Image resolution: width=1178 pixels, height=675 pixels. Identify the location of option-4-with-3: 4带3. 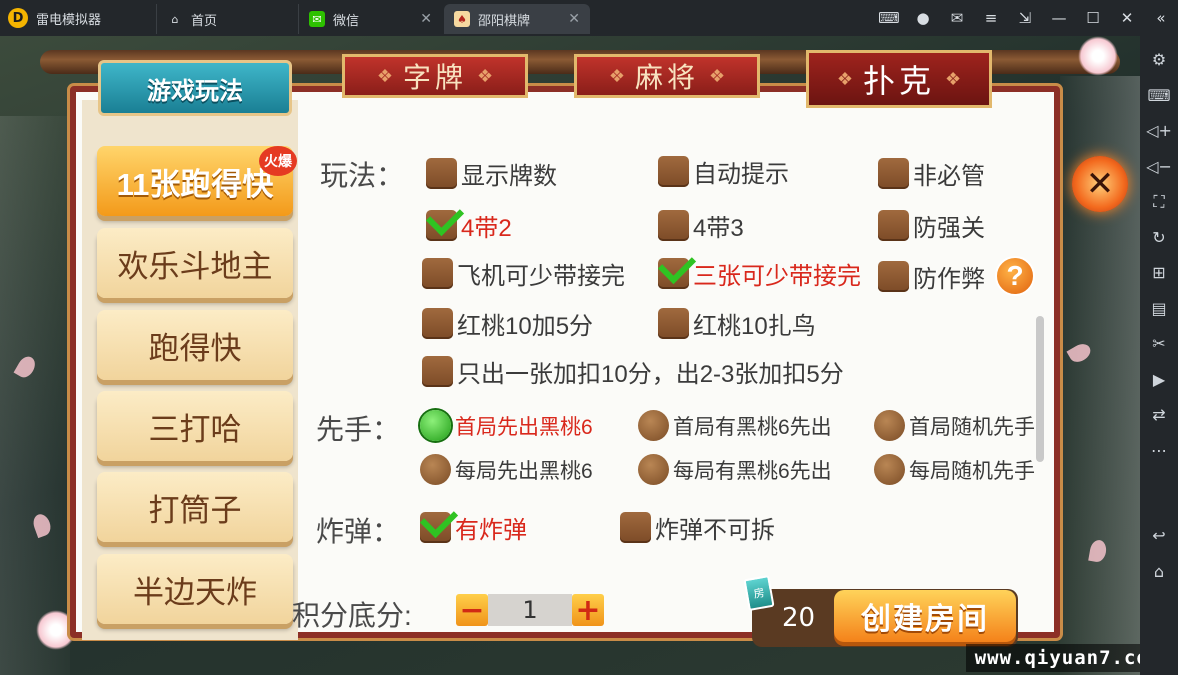
(701, 225).